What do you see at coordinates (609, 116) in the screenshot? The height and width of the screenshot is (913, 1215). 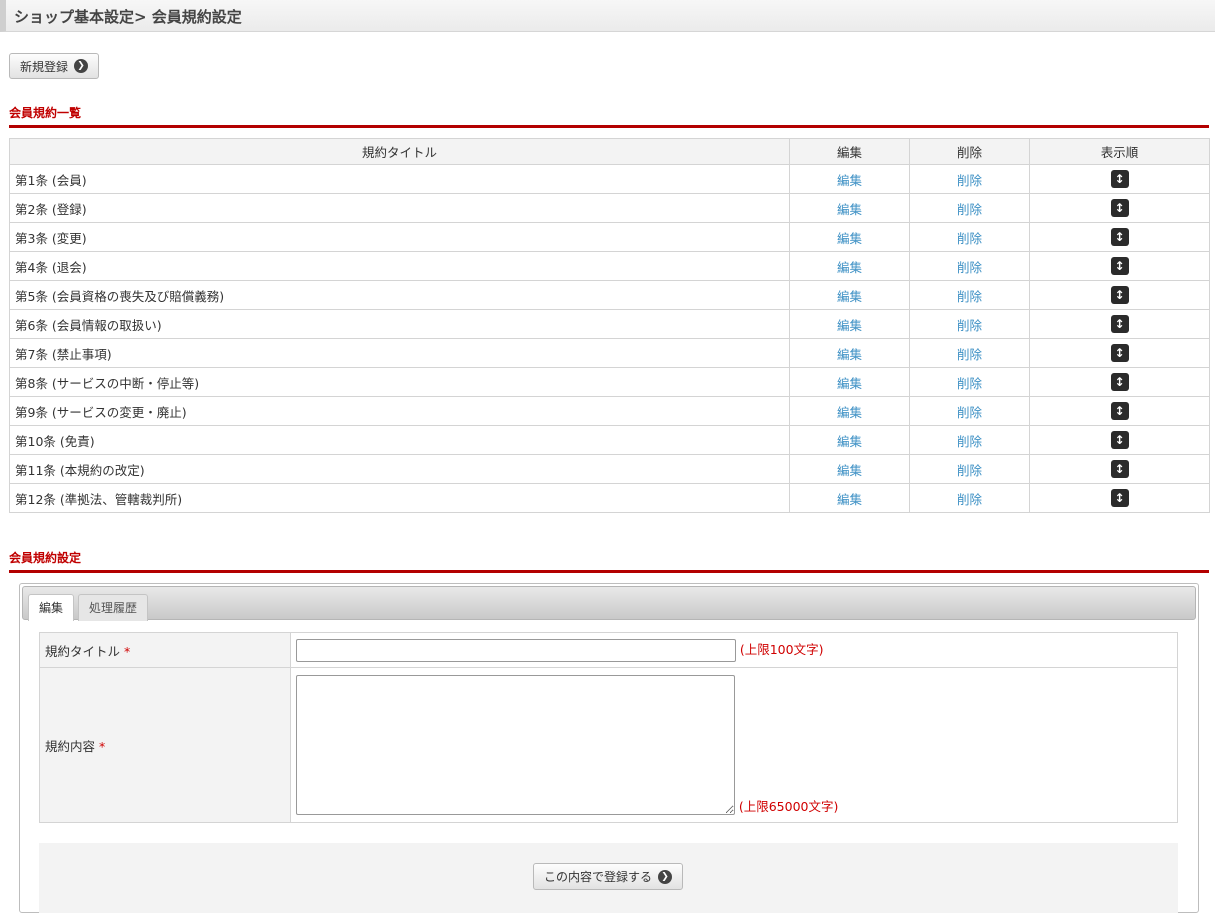 I see `section-title-terms-list: 会員規約一覧` at bounding box center [609, 116].